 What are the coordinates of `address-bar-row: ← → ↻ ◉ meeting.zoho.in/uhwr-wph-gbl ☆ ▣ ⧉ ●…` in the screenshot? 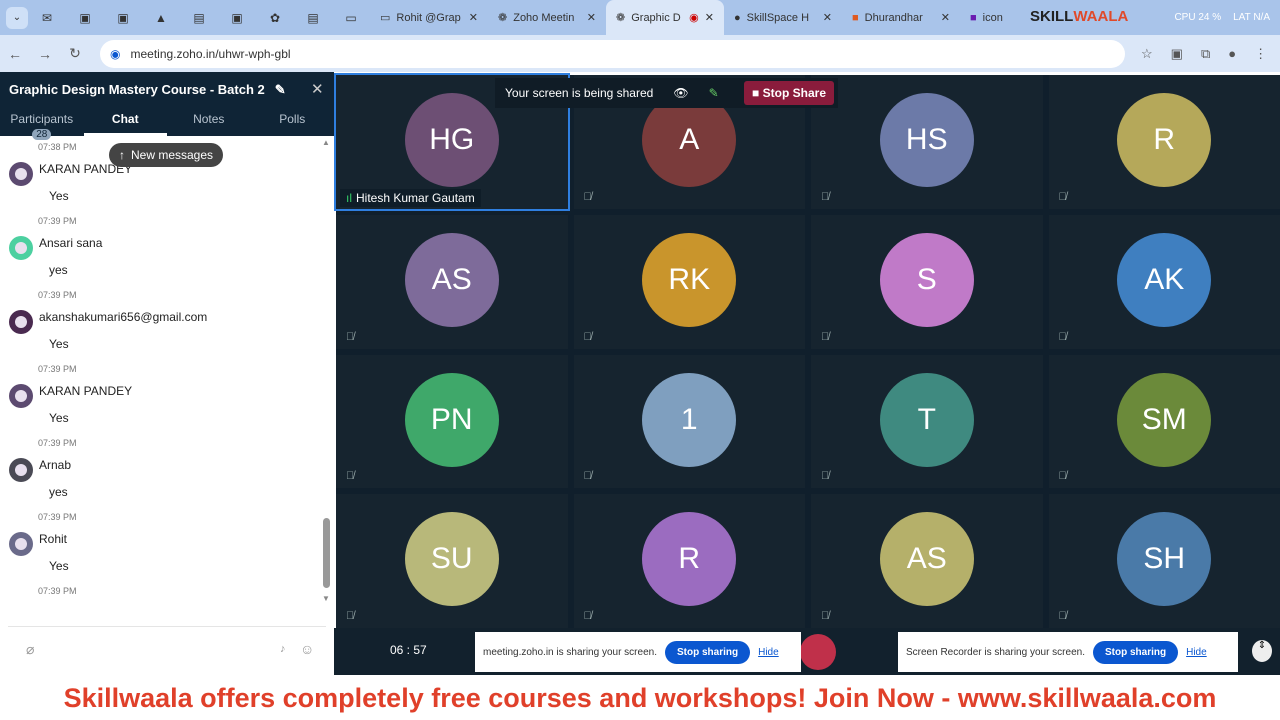 It's located at (640, 53).